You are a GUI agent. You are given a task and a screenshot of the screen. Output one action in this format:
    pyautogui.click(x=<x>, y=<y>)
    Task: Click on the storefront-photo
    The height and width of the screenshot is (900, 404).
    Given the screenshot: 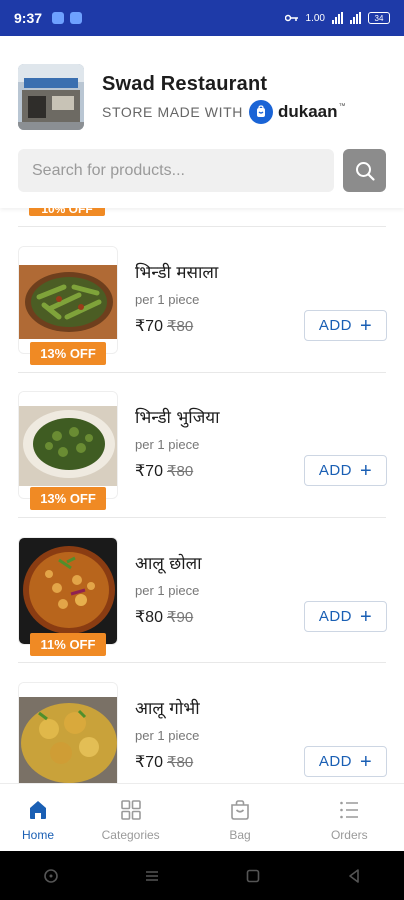 What is the action you would take?
    pyautogui.click(x=51, y=97)
    